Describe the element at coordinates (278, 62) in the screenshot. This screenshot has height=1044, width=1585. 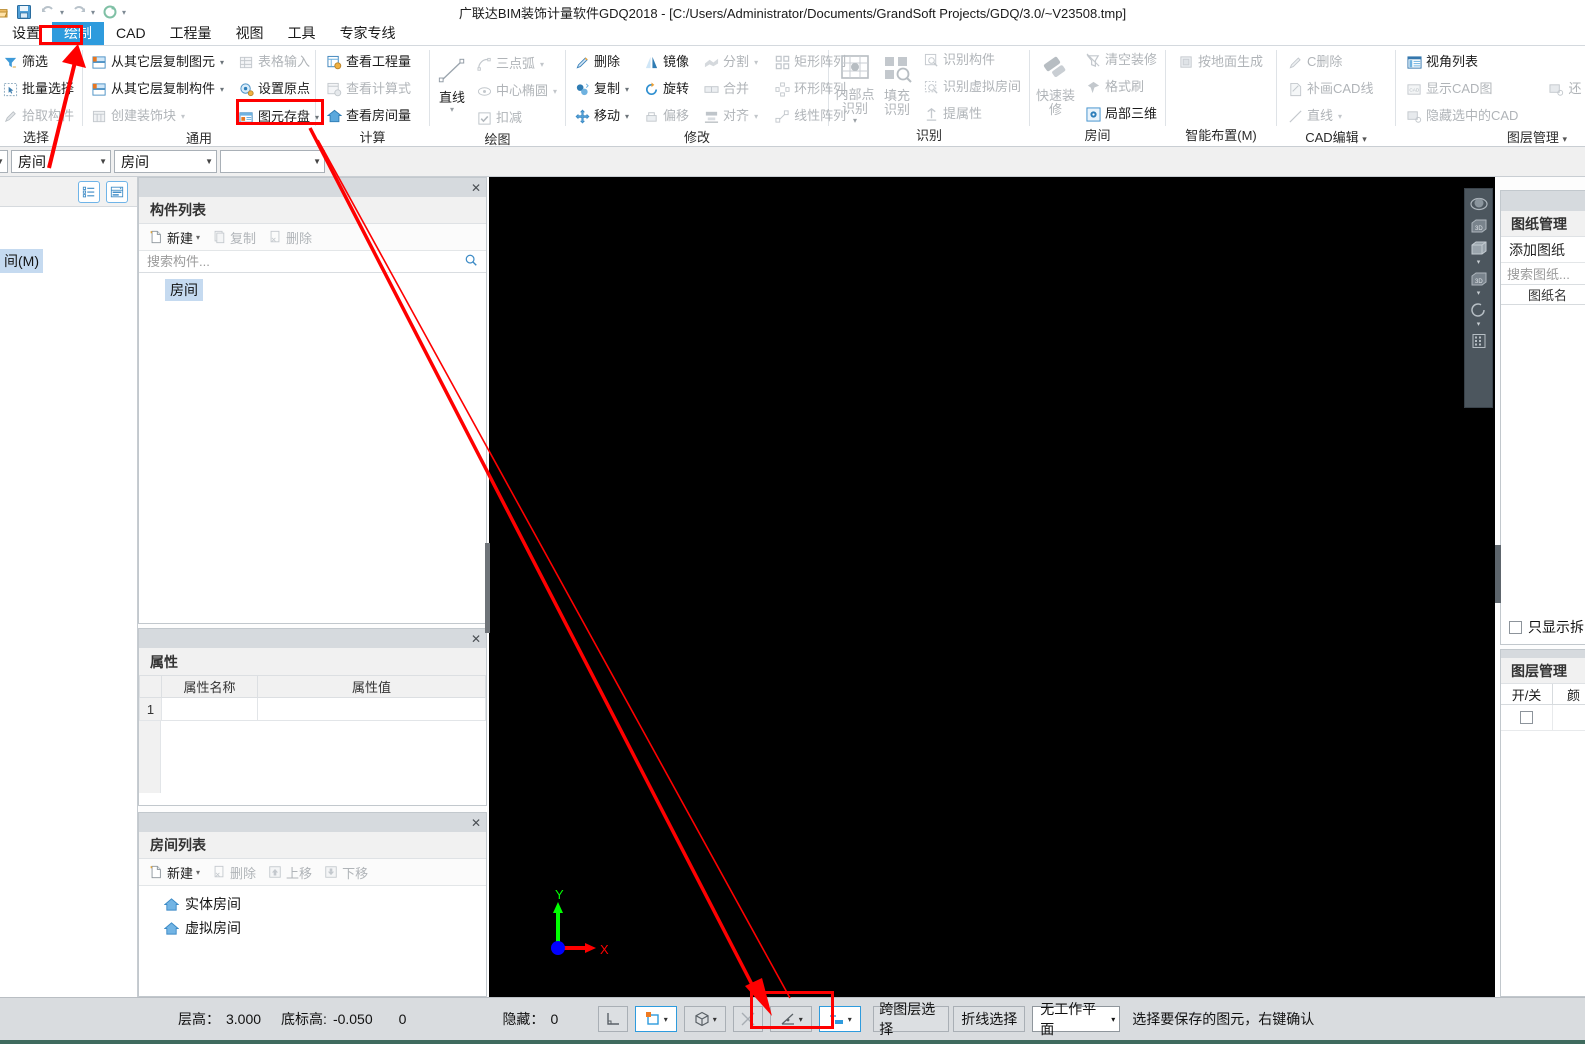
I see `ribbon-item-table-input: 表格输入` at that location.